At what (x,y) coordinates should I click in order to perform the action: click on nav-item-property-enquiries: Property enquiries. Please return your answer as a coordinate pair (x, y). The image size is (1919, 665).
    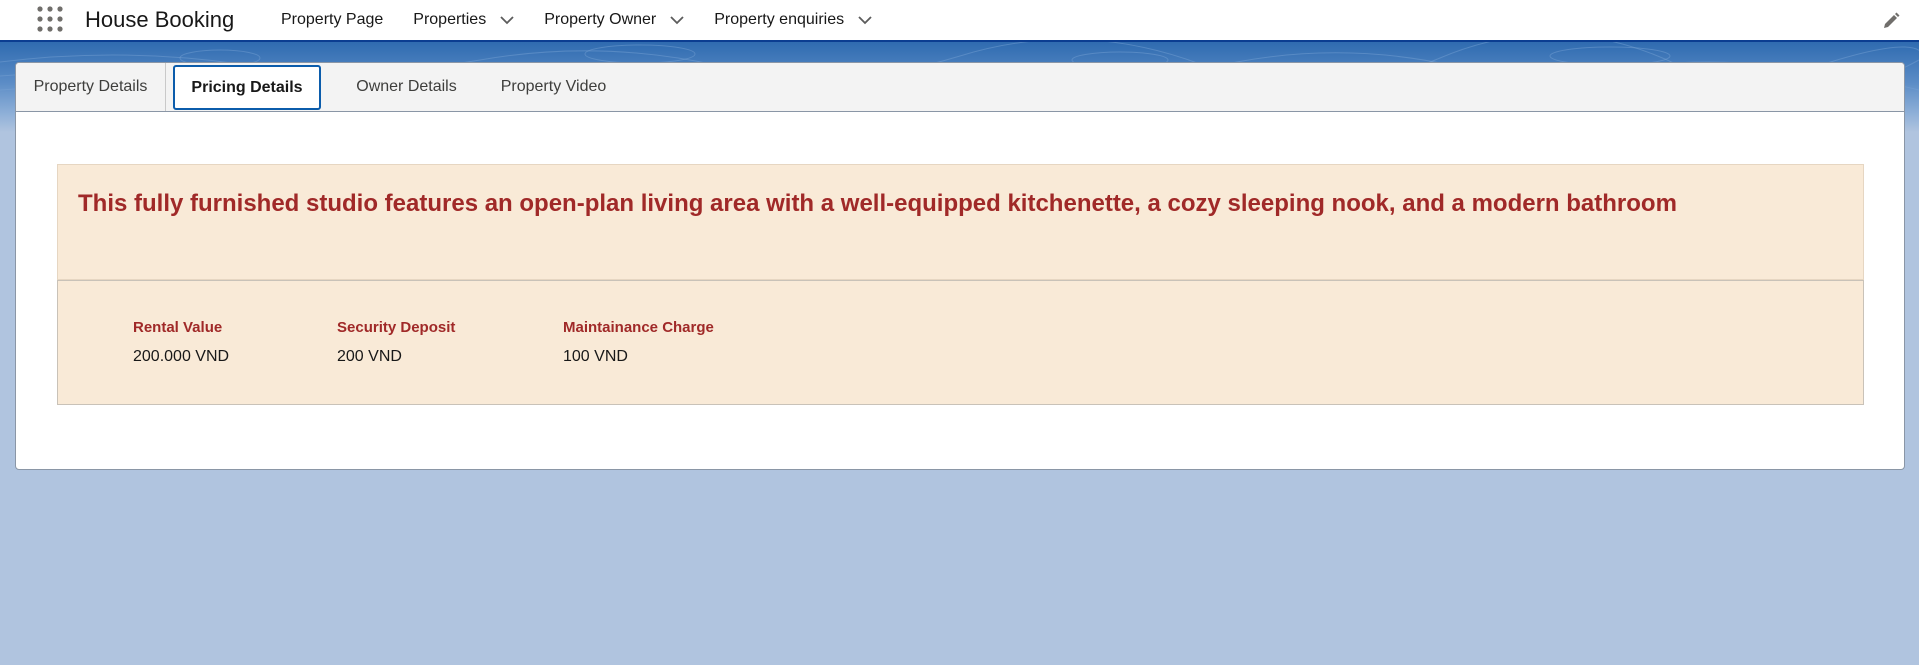
    Looking at the image, I should click on (793, 20).